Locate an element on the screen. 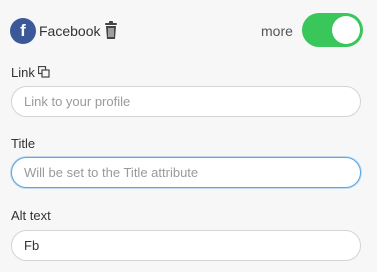 The image size is (377, 272). link-label: Link is located at coordinates (23, 72).